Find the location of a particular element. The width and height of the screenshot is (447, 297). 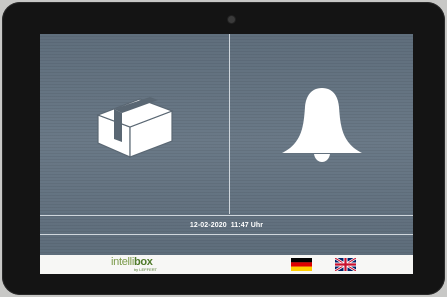

date-text: 12-02-2020 is located at coordinates (208, 225).